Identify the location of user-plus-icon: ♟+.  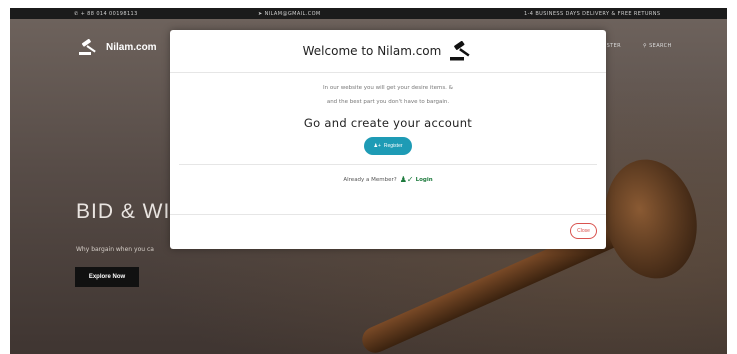
(377, 146).